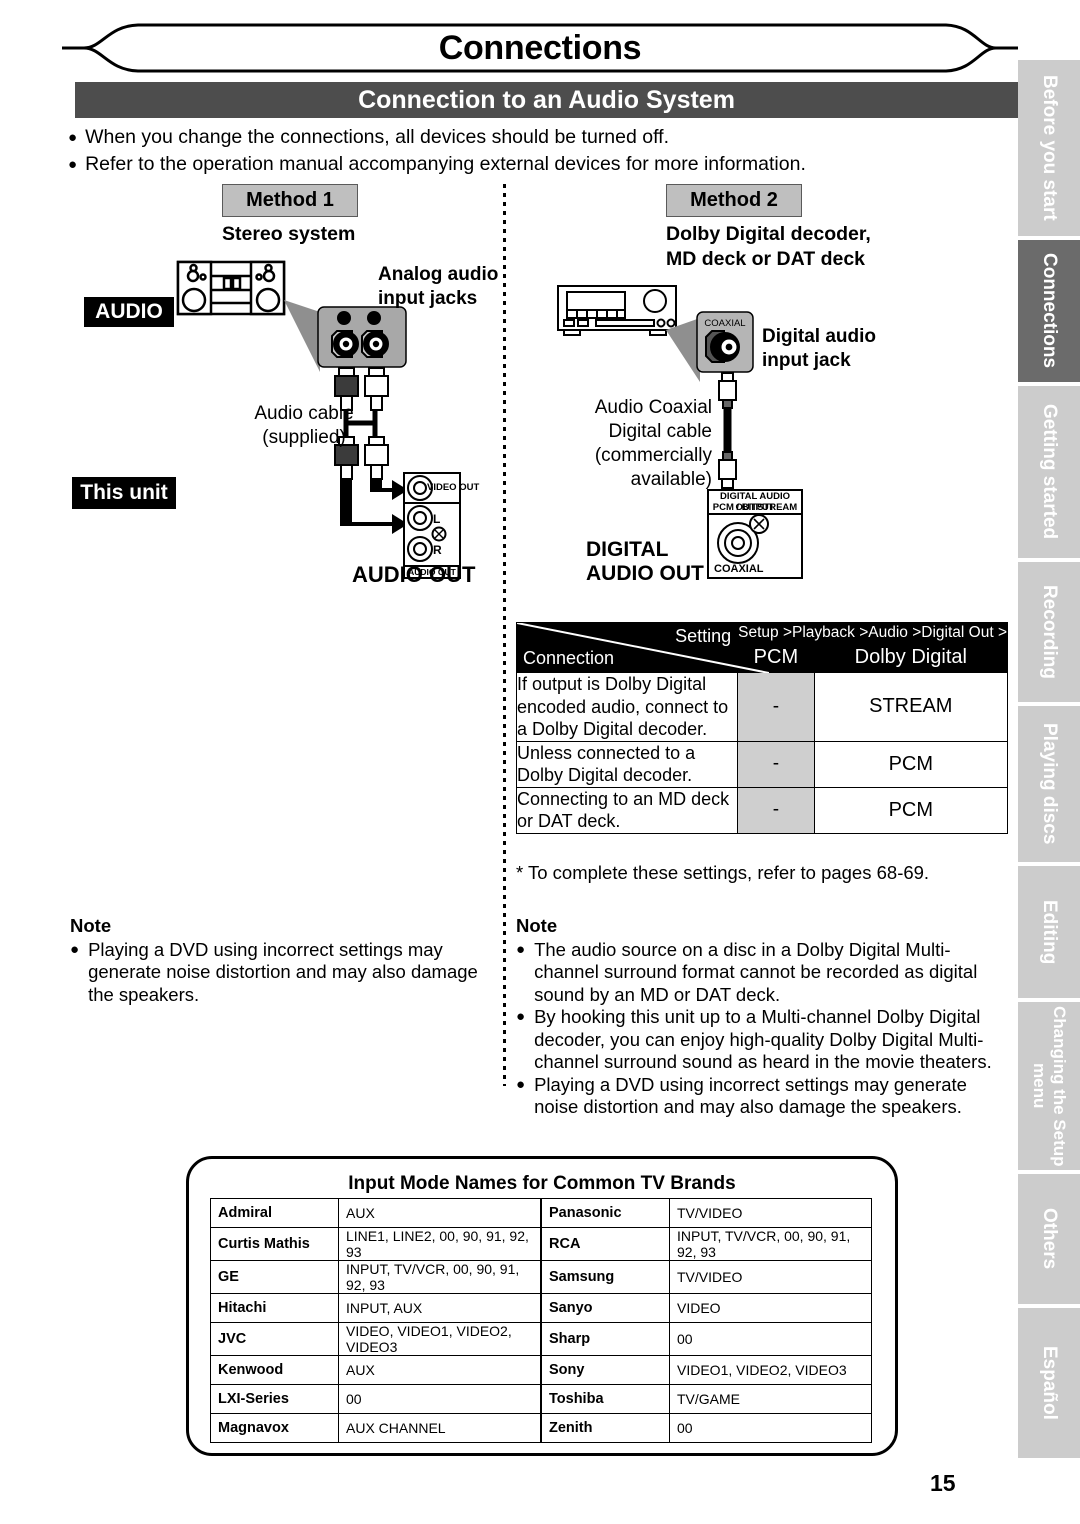 This screenshot has width=1080, height=1524. I want to click on digital-input-jack-label: Digital audio input jack, so click(819, 348).